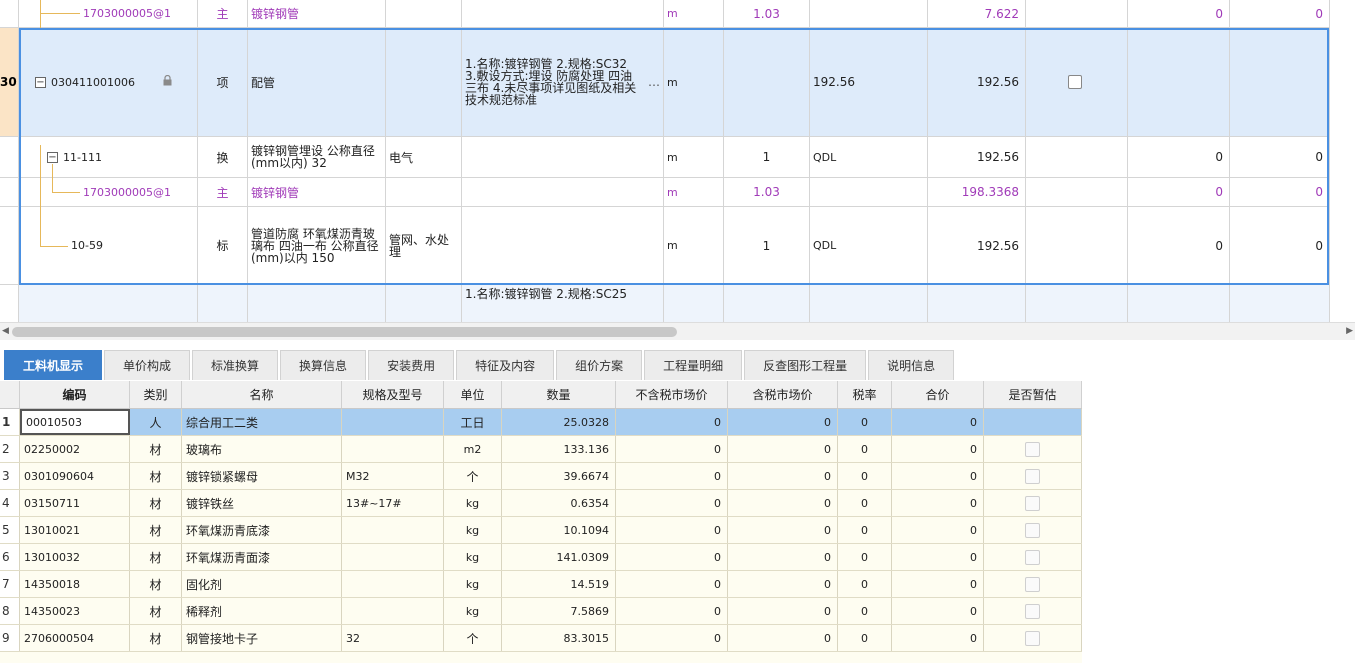 This screenshot has width=1355, height=663. Describe the element at coordinates (694, 245) in the screenshot. I see `unit-cell: m` at that location.